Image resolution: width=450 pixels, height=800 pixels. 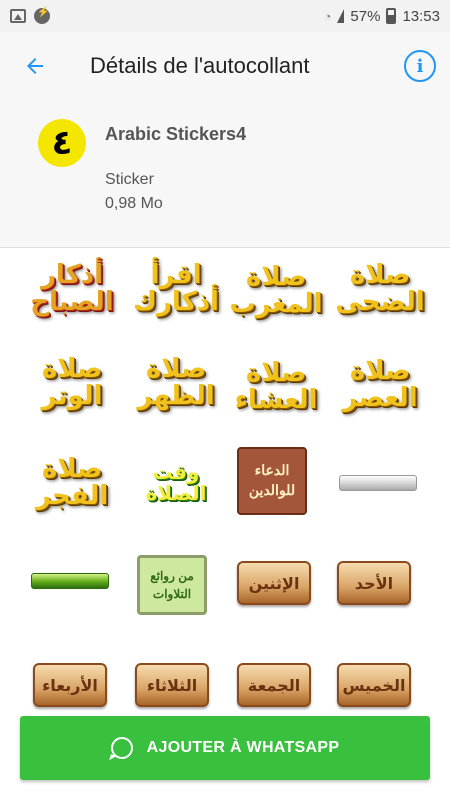 I want to click on app-bar: Détails de l'autocollant i, so click(x=225, y=66).